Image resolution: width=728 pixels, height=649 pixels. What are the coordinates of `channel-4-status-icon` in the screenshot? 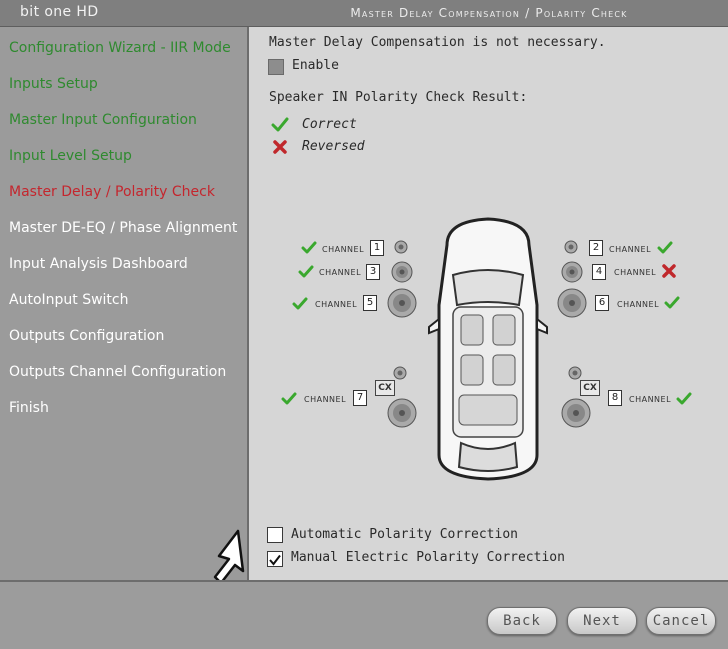 It's located at (669, 273).